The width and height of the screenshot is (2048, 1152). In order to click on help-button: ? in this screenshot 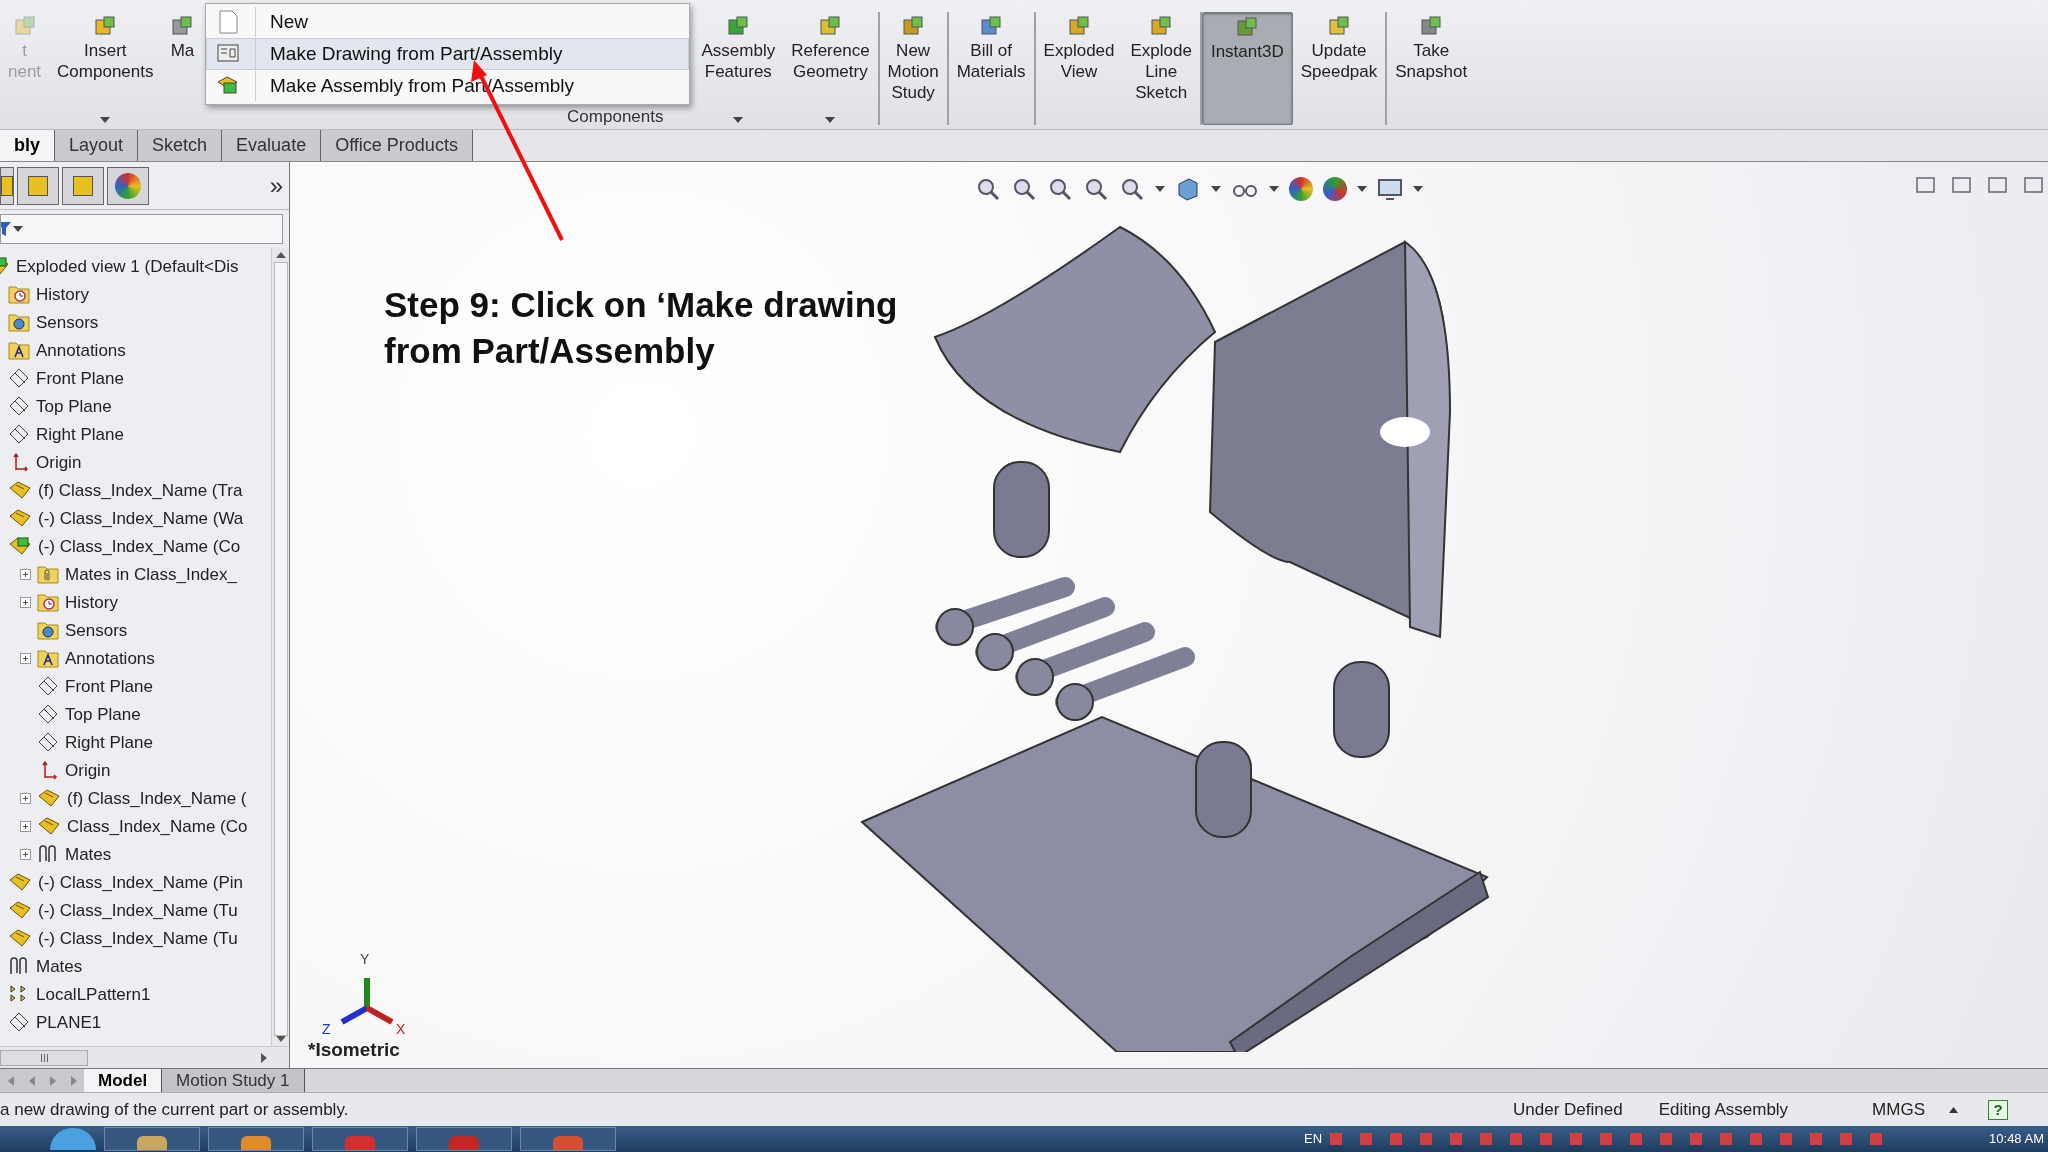, I will do `click(1998, 1109)`.